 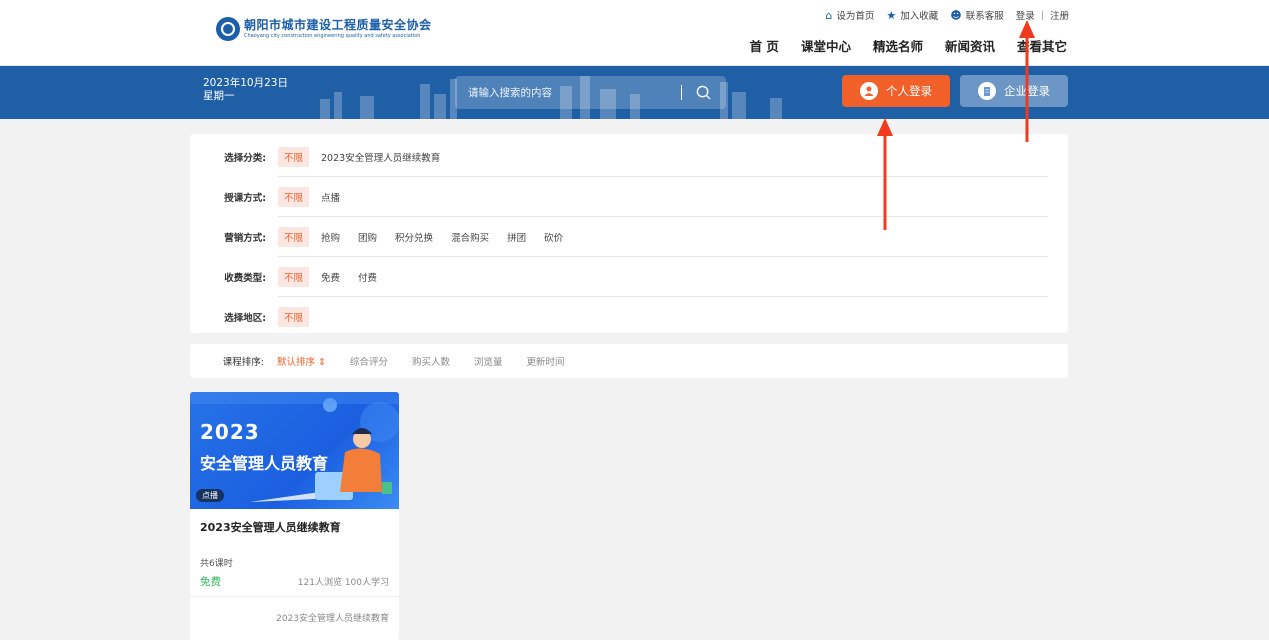 What do you see at coordinates (885, 174) in the screenshot?
I see `annotation-arrow-personal-login` at bounding box center [885, 174].